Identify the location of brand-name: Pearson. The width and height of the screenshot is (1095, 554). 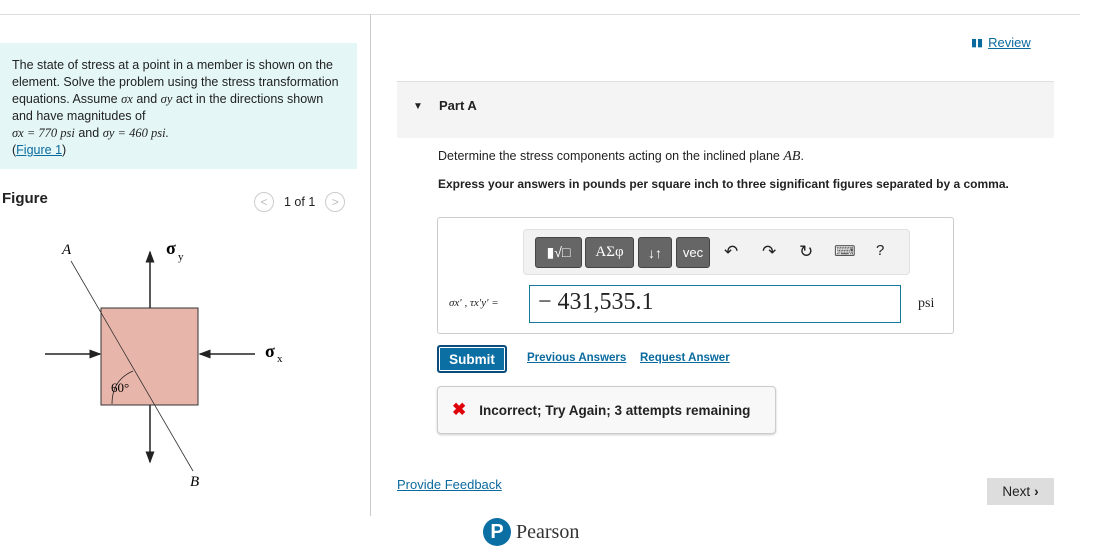
(548, 531).